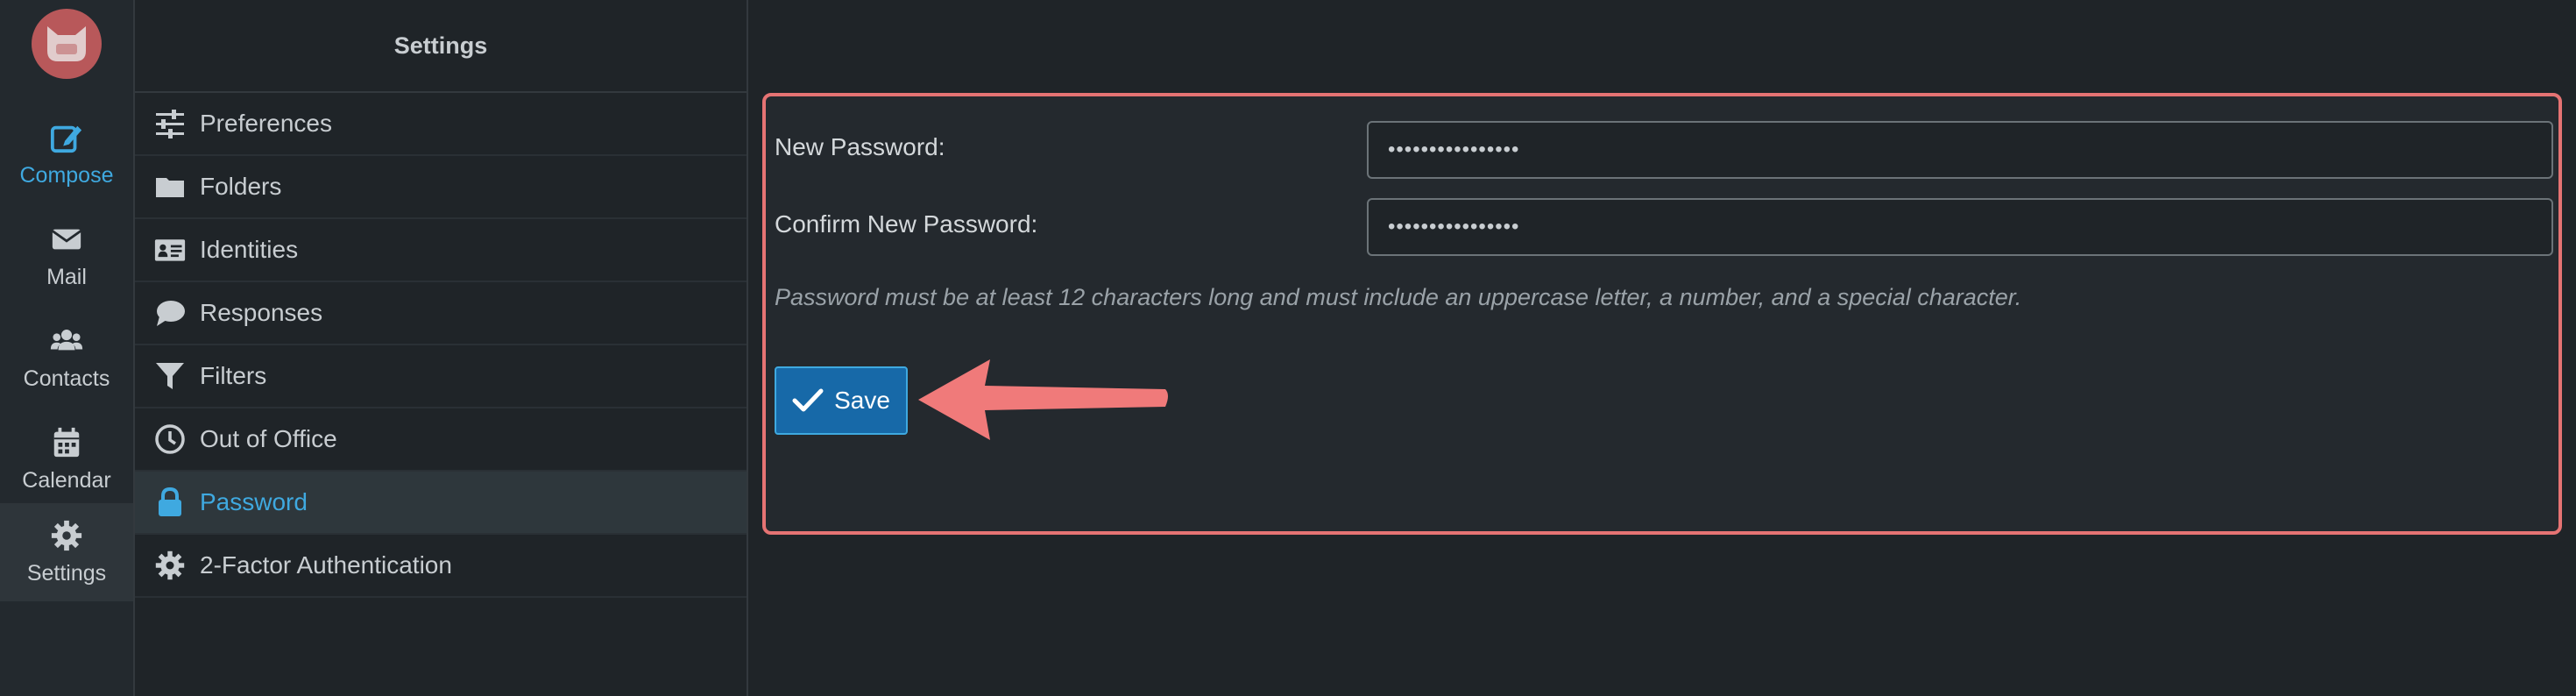 The width and height of the screenshot is (2576, 696). I want to click on settings-item-out-of-office: Out of Office, so click(441, 440).